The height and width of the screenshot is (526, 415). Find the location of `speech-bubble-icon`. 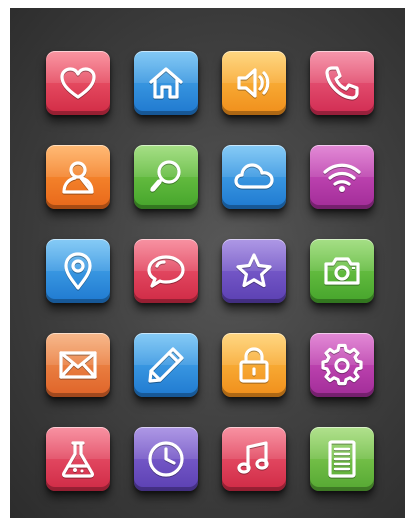

speech-bubble-icon is located at coordinates (166, 271).